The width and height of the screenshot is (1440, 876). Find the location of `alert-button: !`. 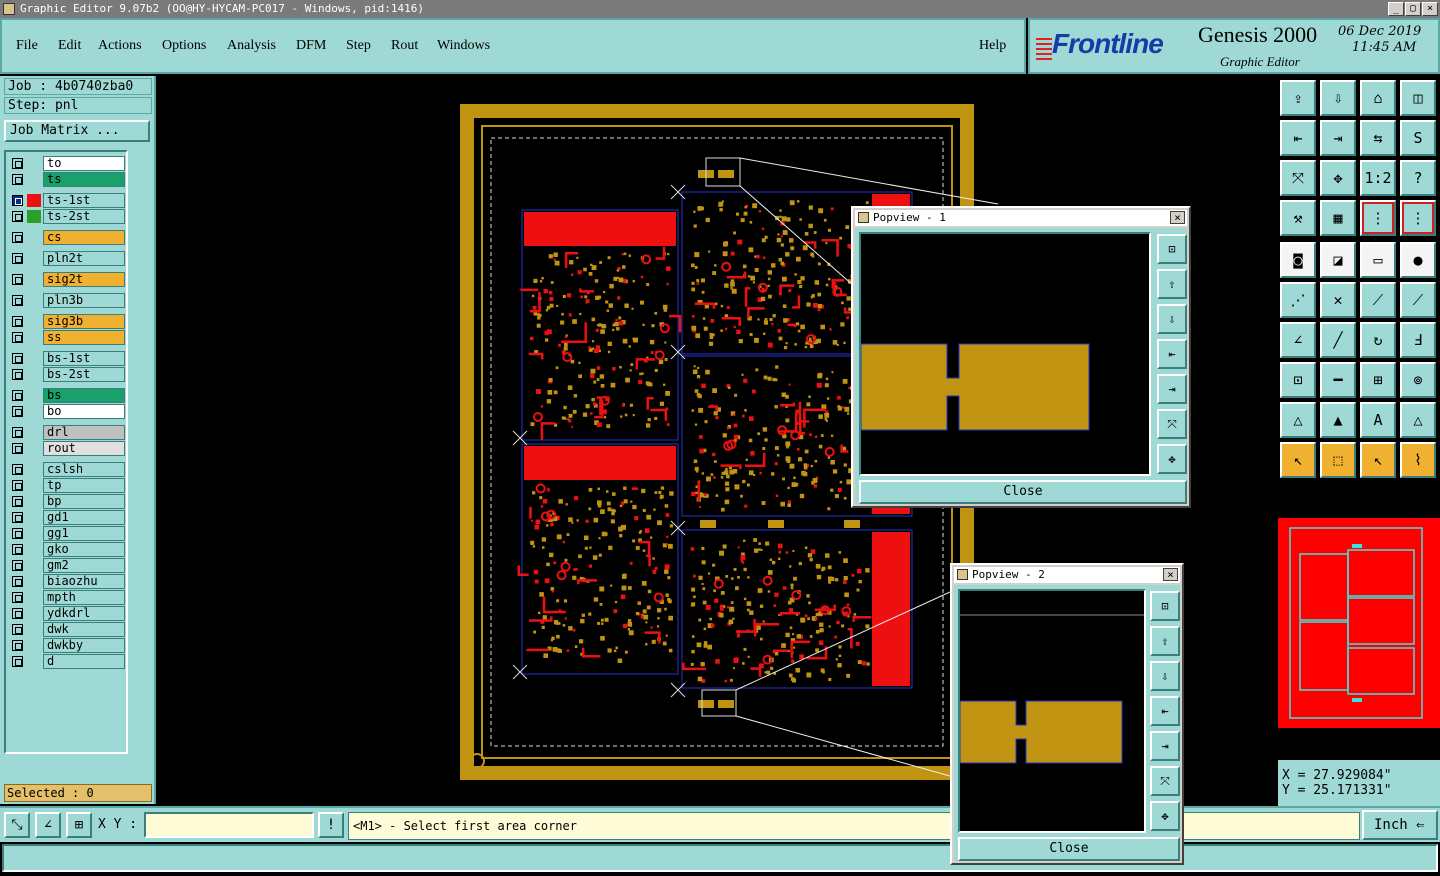

alert-button: ! is located at coordinates (331, 825).